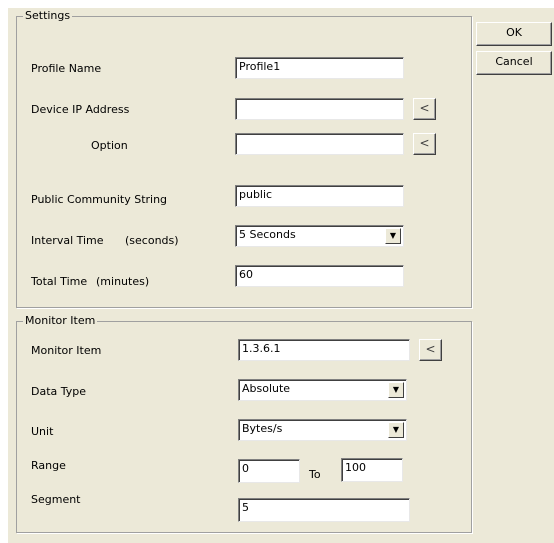 The height and width of the screenshot is (543, 554). I want to click on total-time-input: 60, so click(319, 276).